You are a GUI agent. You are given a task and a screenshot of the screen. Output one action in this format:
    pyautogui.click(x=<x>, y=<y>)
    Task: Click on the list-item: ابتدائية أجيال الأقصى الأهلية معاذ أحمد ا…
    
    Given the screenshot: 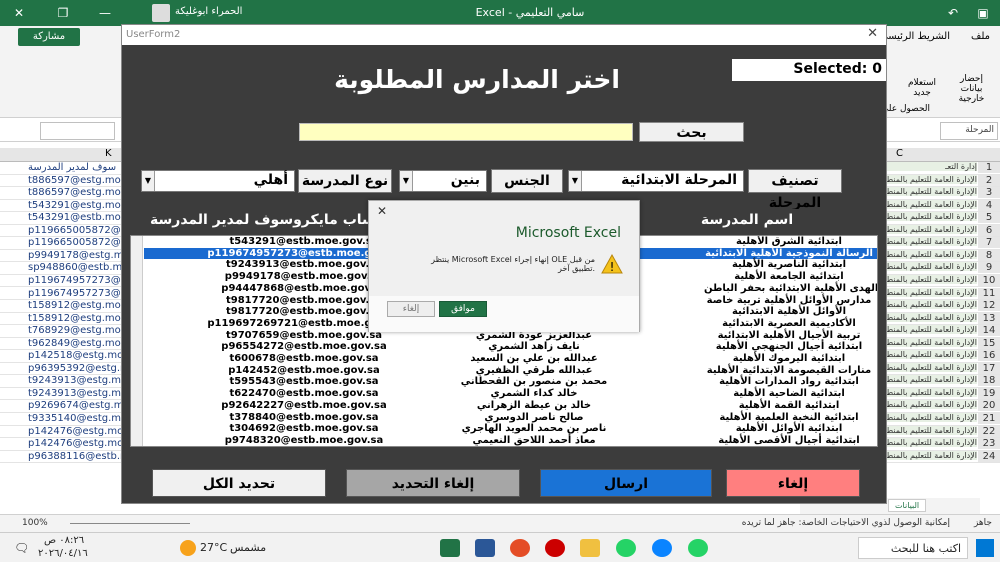 What is the action you would take?
    pyautogui.click(x=510, y=440)
    